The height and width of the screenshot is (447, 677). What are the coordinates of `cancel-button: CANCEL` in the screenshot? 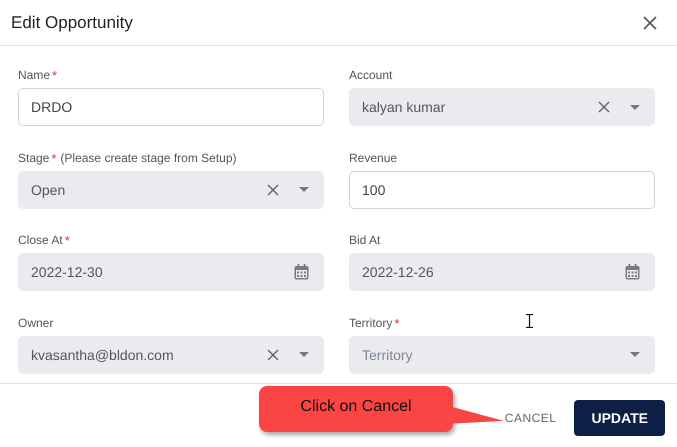 It's located at (530, 418).